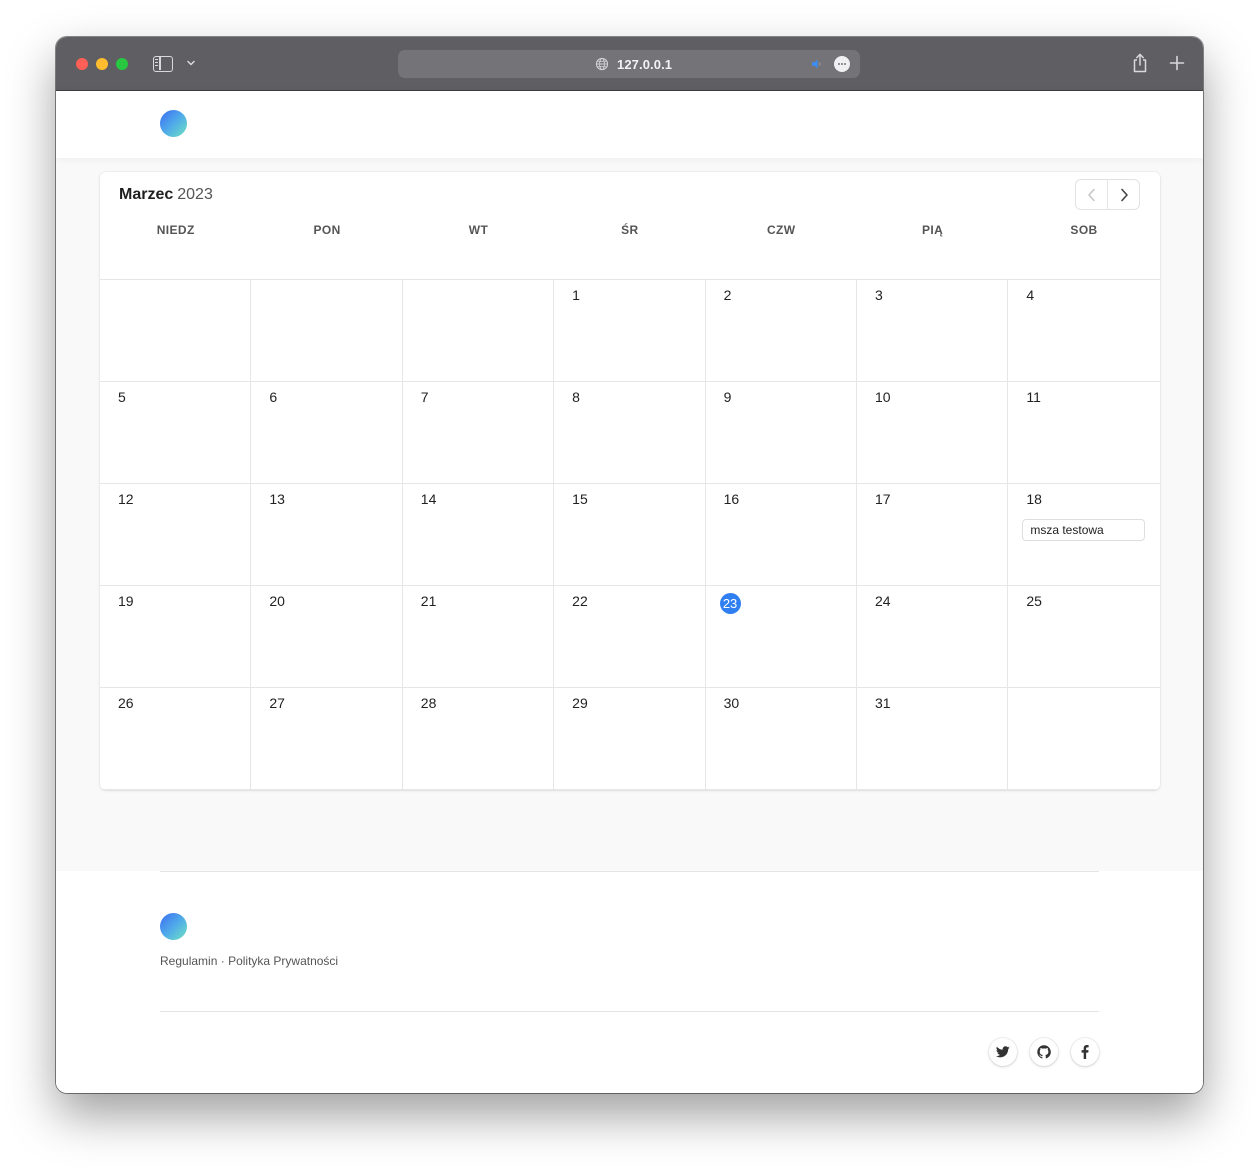  Describe the element at coordinates (580, 703) in the screenshot. I see `day-number: 29` at that location.